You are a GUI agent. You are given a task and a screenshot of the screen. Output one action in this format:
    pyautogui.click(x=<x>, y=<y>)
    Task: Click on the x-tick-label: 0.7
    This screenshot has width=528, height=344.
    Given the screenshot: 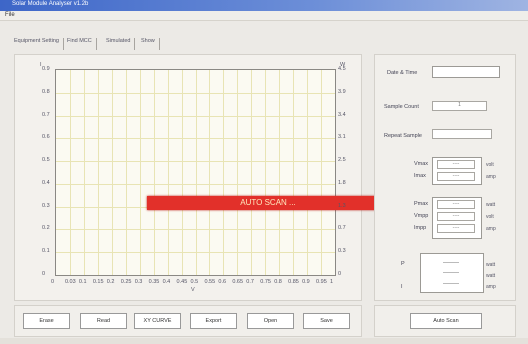 What is the action you would take?
    pyautogui.click(x=250, y=282)
    